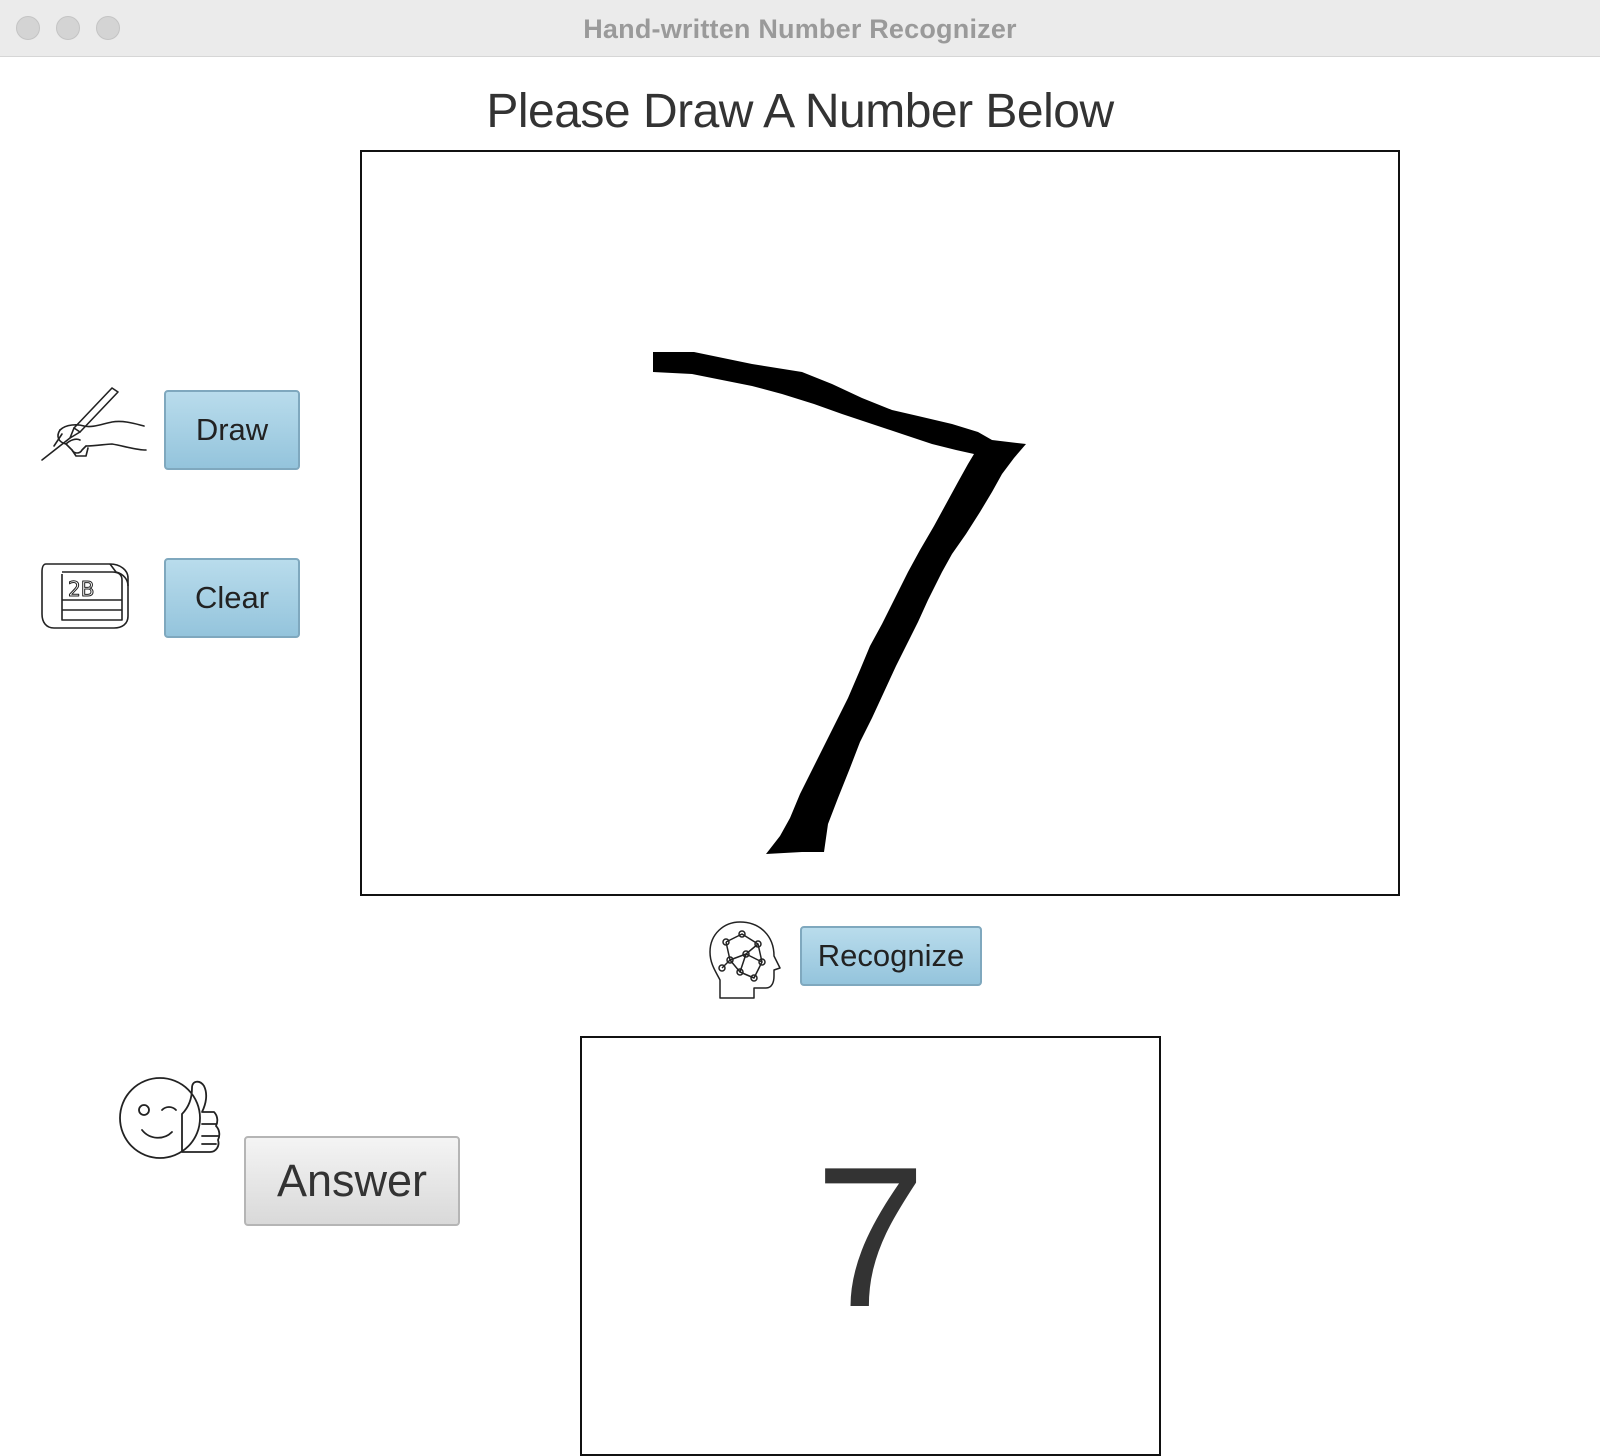 The height and width of the screenshot is (1456, 1600). I want to click on title-bar: Hand-written Number Recognizer, so click(800, 28).